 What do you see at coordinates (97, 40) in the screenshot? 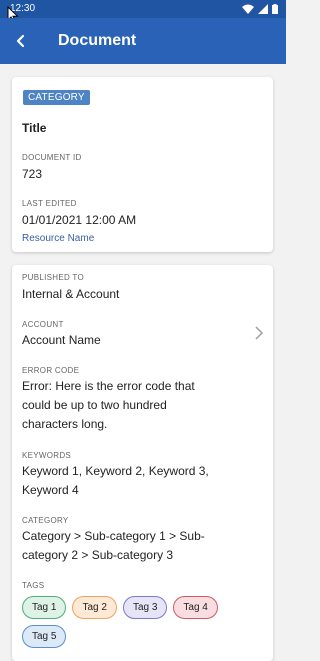
I see `page-title: Document` at bounding box center [97, 40].